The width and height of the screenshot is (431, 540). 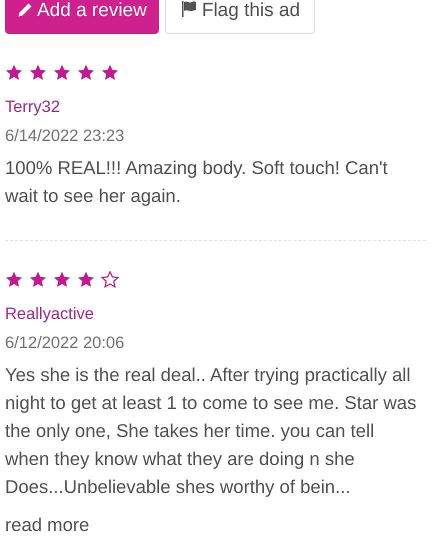 What do you see at coordinates (240, 17) in the screenshot?
I see `flag-ad-button: Flag this ad` at bounding box center [240, 17].